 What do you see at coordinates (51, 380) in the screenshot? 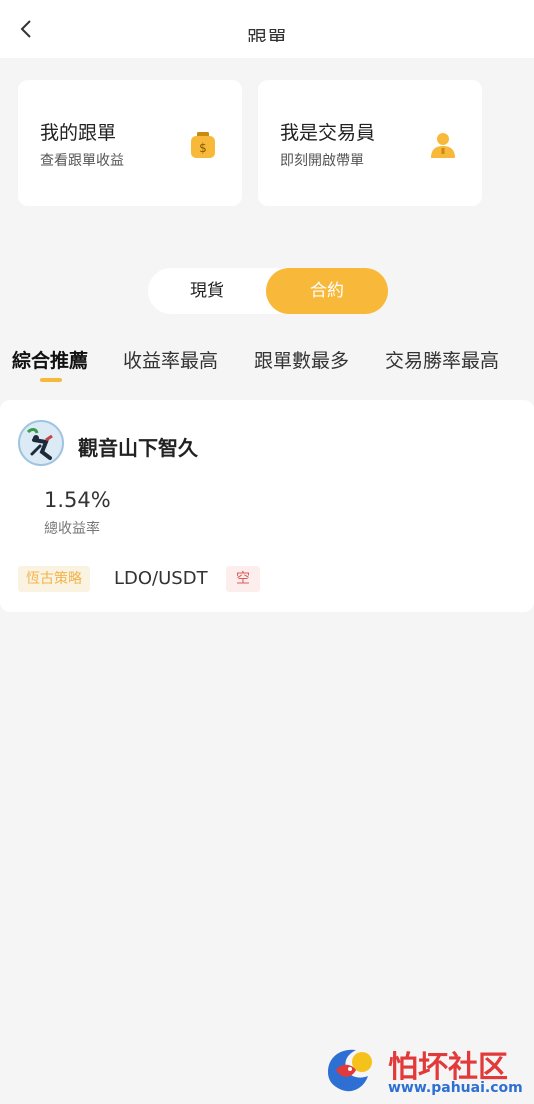
I see `active-tab-indicator` at bounding box center [51, 380].